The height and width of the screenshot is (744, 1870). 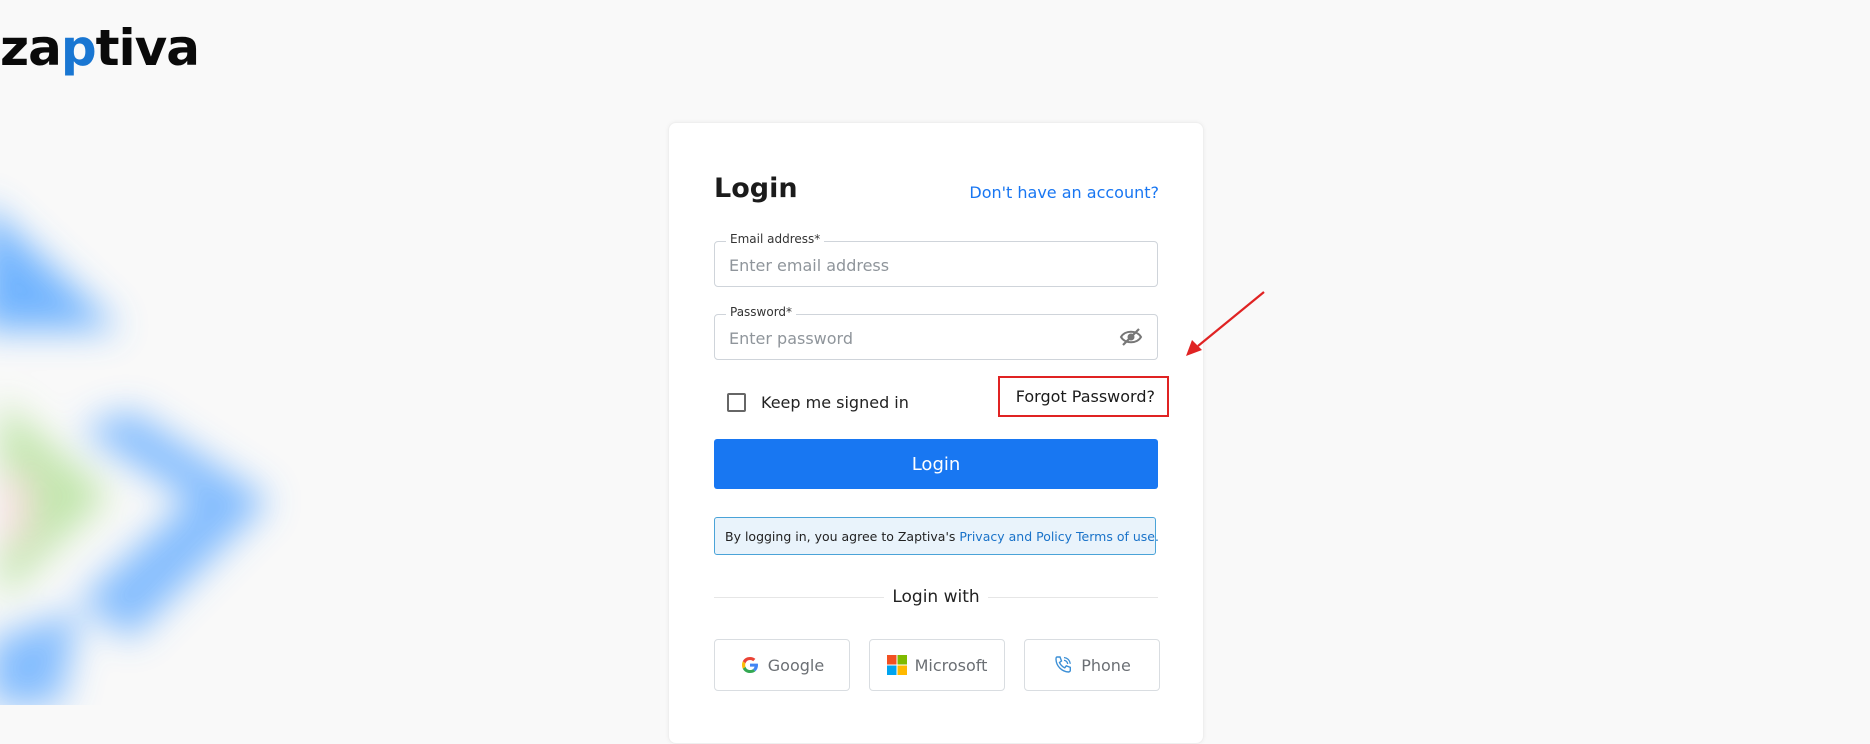 What do you see at coordinates (924, 265) in the screenshot?
I see `email-input` at bounding box center [924, 265].